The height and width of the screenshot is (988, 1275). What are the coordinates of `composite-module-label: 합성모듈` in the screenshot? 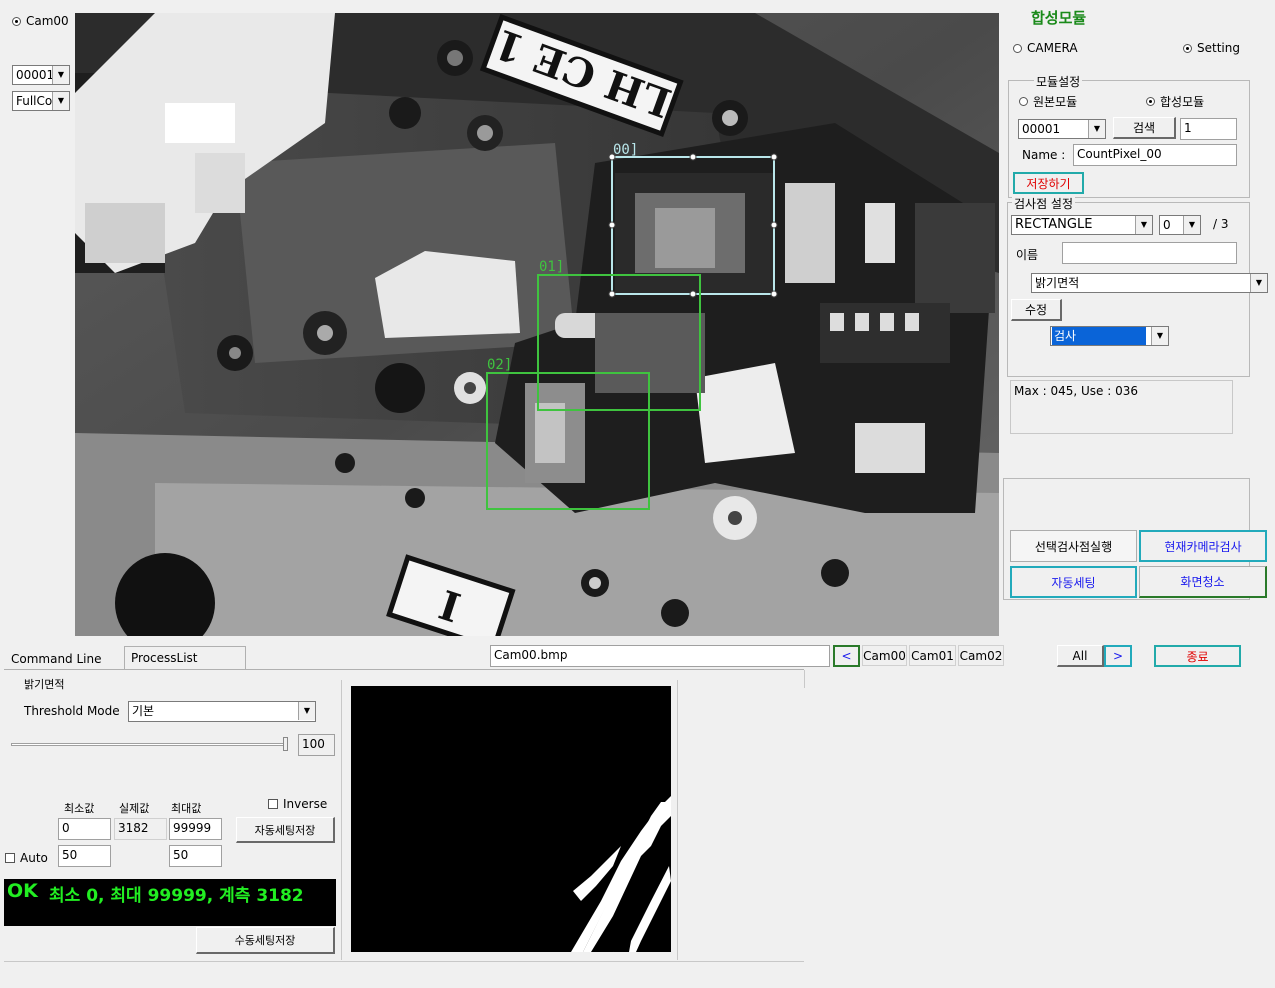 It's located at (1182, 102).